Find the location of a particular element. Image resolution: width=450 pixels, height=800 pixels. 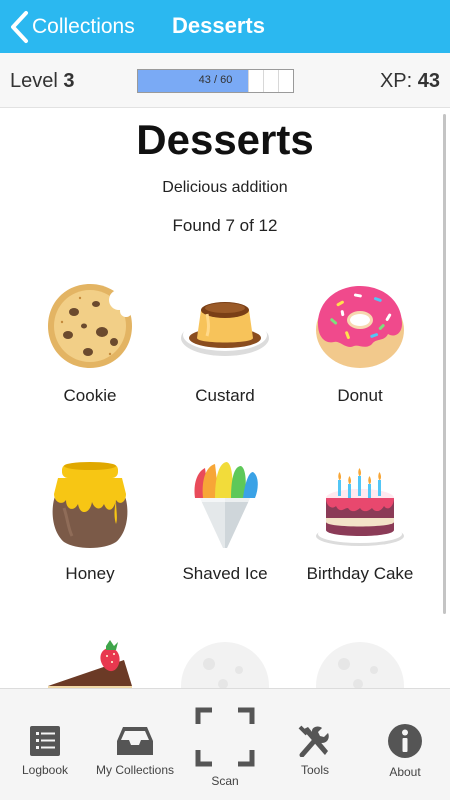

item-label: Donut is located at coordinates (360, 395).